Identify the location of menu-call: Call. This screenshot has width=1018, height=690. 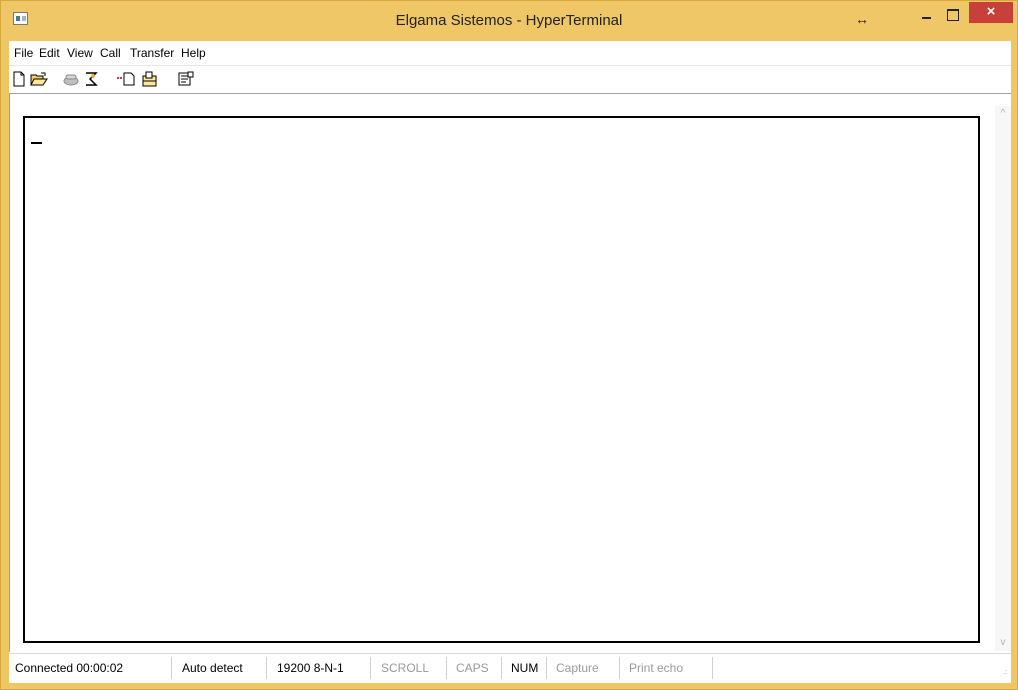
(110, 53).